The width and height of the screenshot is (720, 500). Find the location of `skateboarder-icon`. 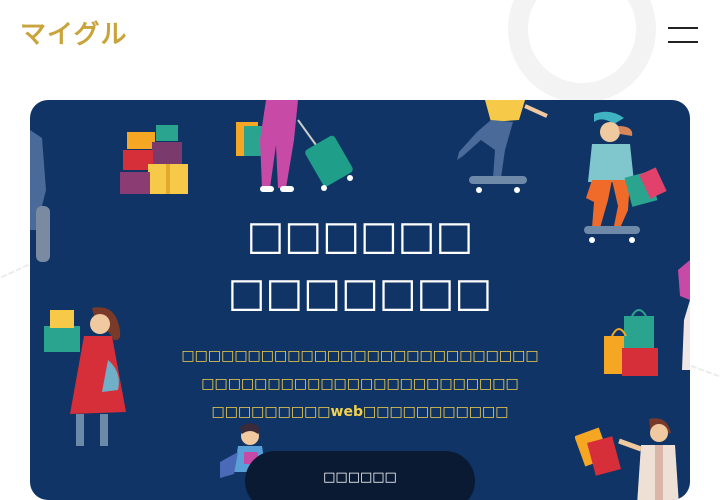

skateboarder-icon is located at coordinates (502, 146).